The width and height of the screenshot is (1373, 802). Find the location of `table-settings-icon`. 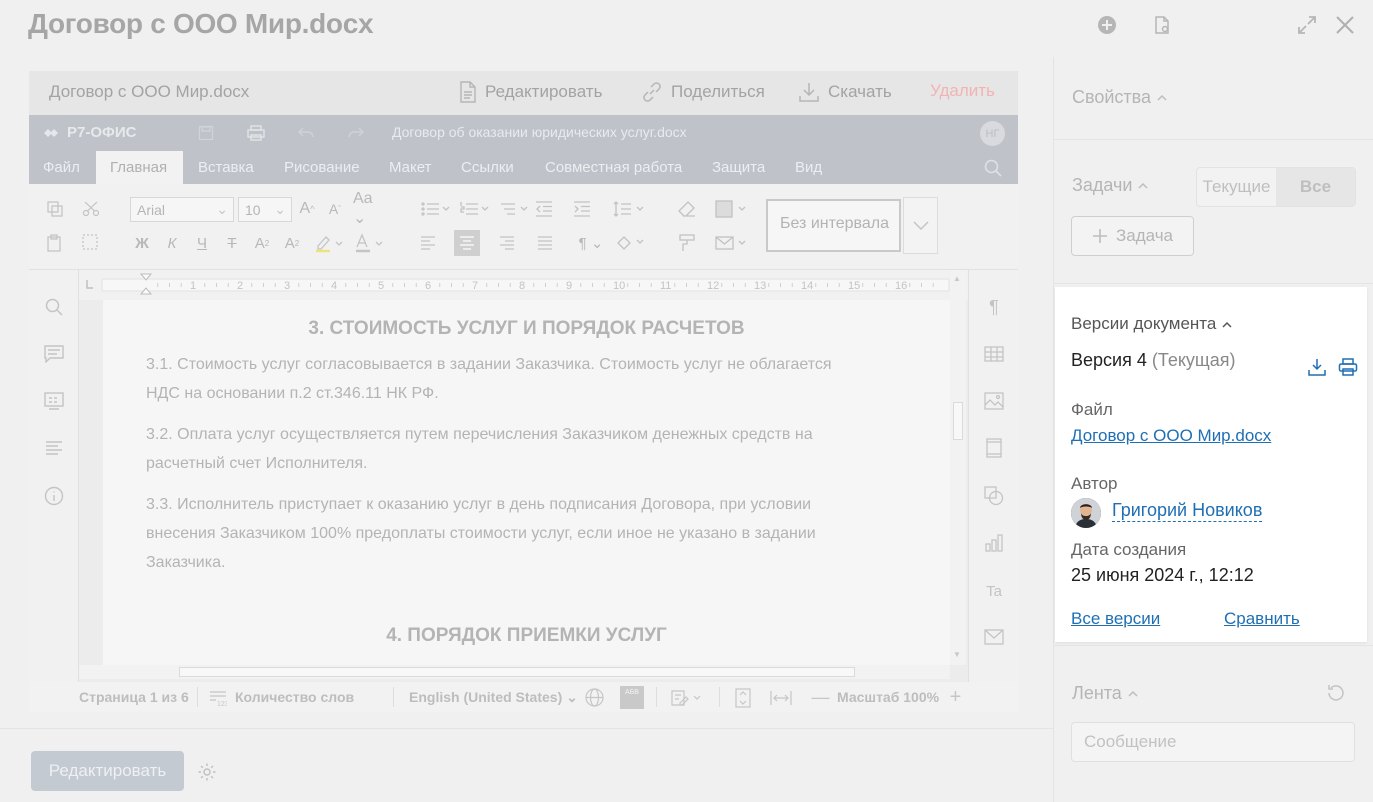

table-settings-icon is located at coordinates (994, 354).